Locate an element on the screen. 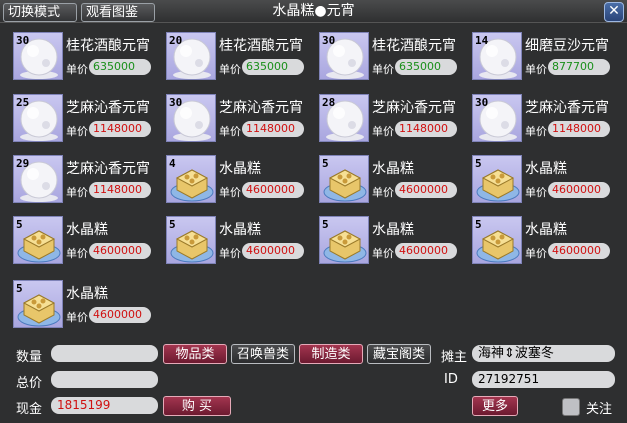  item-slot: 14 细磨豆沙元宵 单价 877700 is located at coordinates (547, 60).